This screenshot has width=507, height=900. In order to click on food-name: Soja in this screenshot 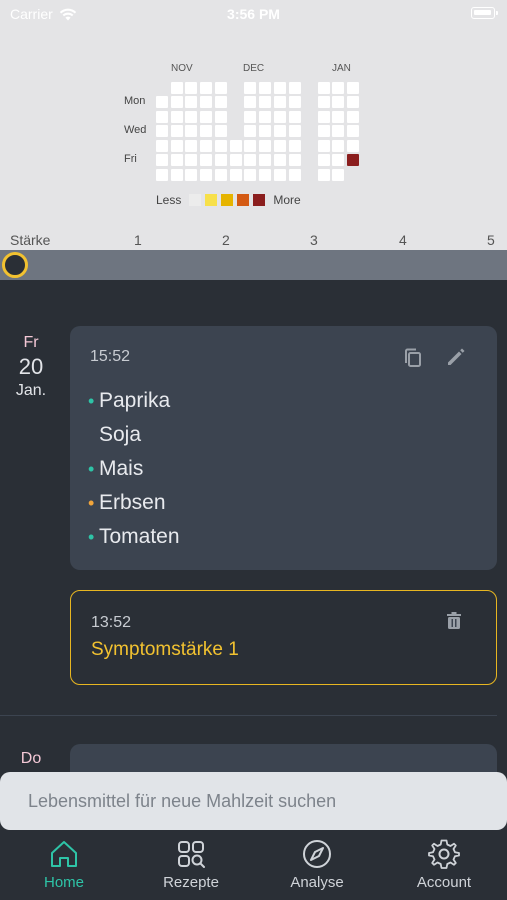, I will do `click(120, 434)`.